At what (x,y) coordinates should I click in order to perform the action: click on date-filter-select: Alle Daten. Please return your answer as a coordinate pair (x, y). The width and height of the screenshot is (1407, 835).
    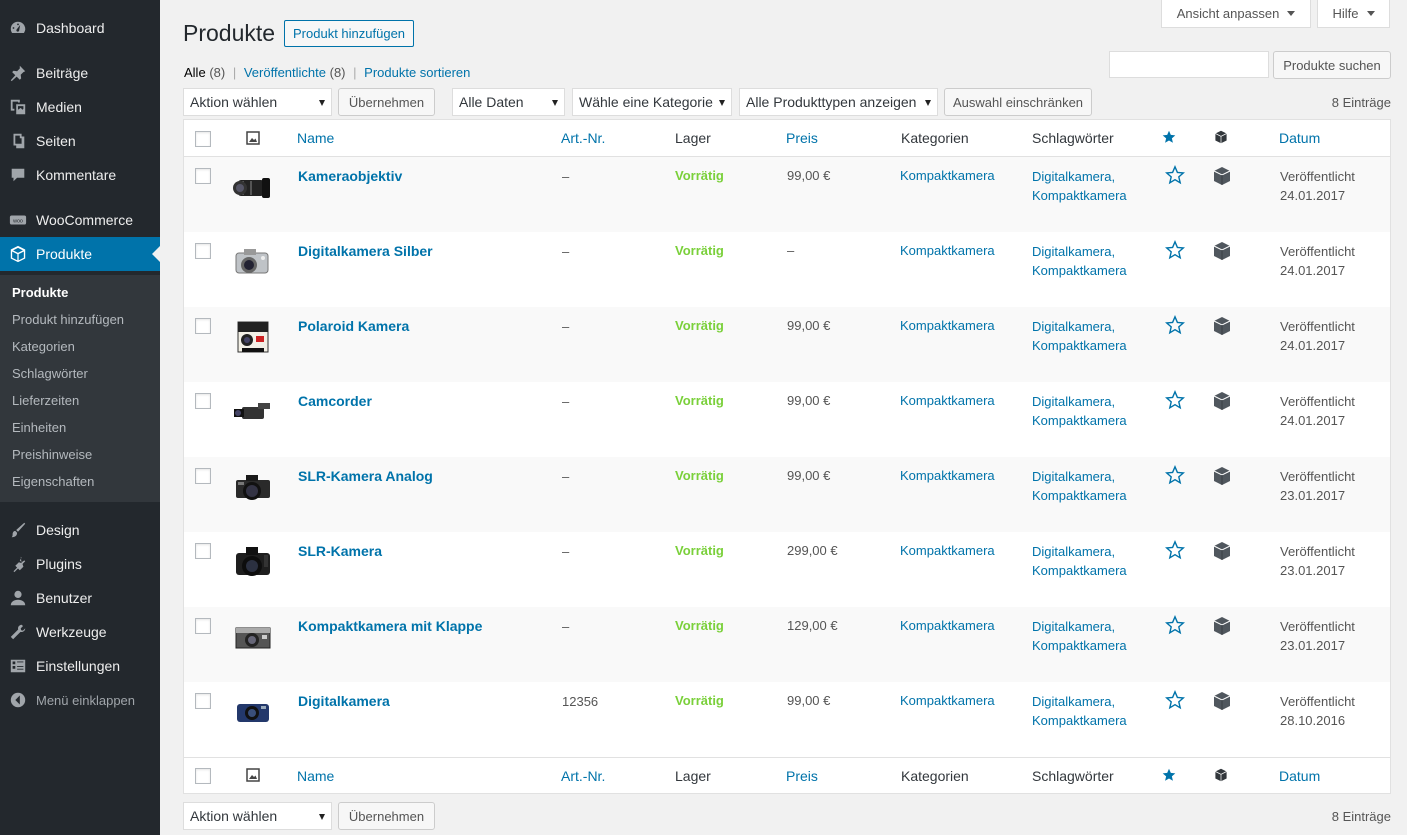
    Looking at the image, I should click on (508, 102).